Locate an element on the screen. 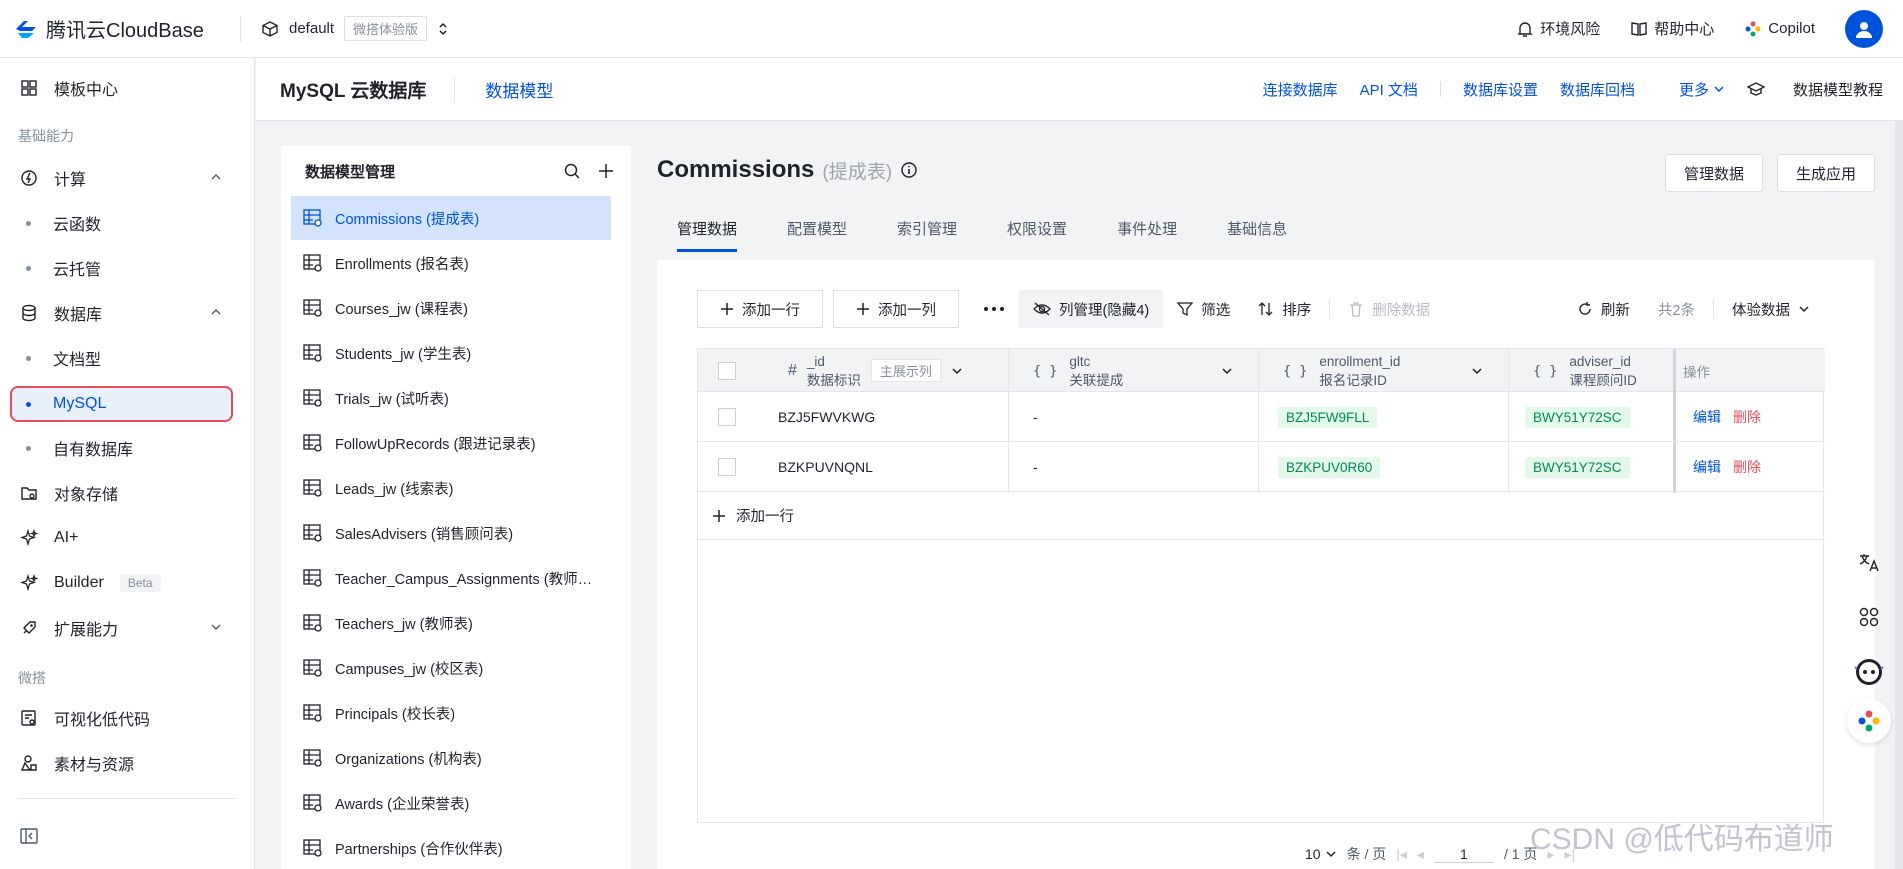  tab-config-model: 配置模型 is located at coordinates (817, 235).